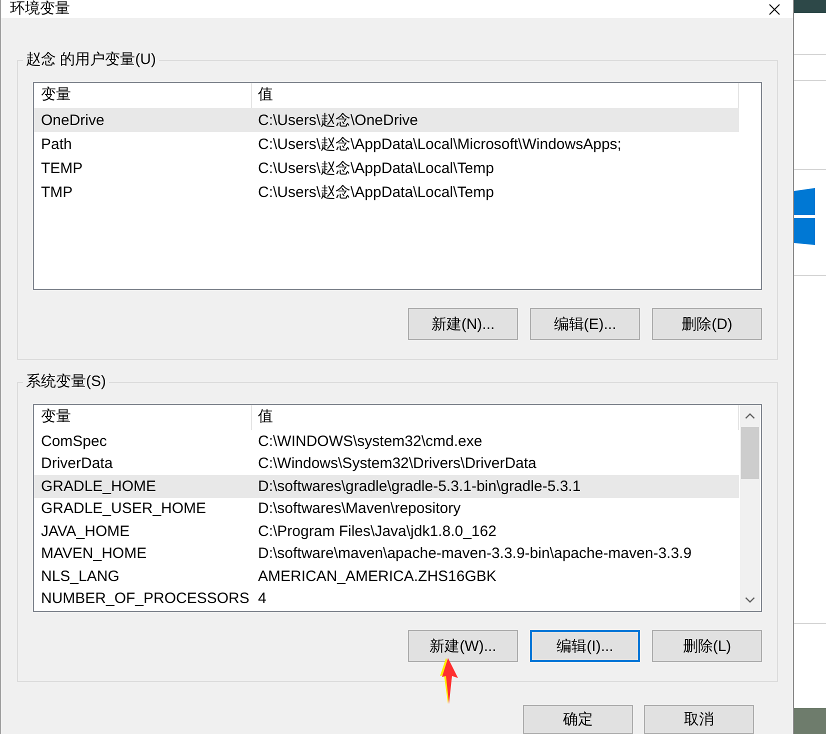 This screenshot has height=734, width=826. I want to click on variable-name: GRADLE_HOME, so click(99, 486).